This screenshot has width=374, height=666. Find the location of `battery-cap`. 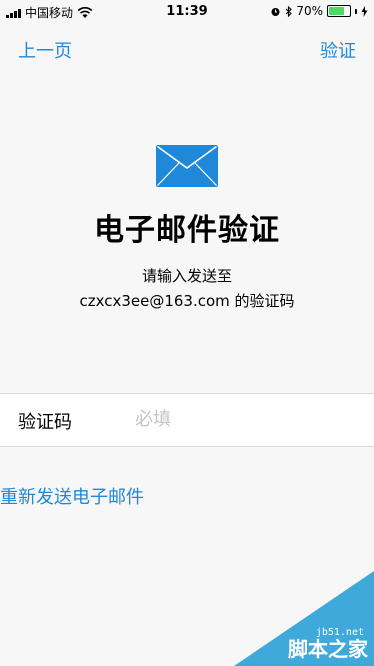

battery-cap is located at coordinates (356, 11).